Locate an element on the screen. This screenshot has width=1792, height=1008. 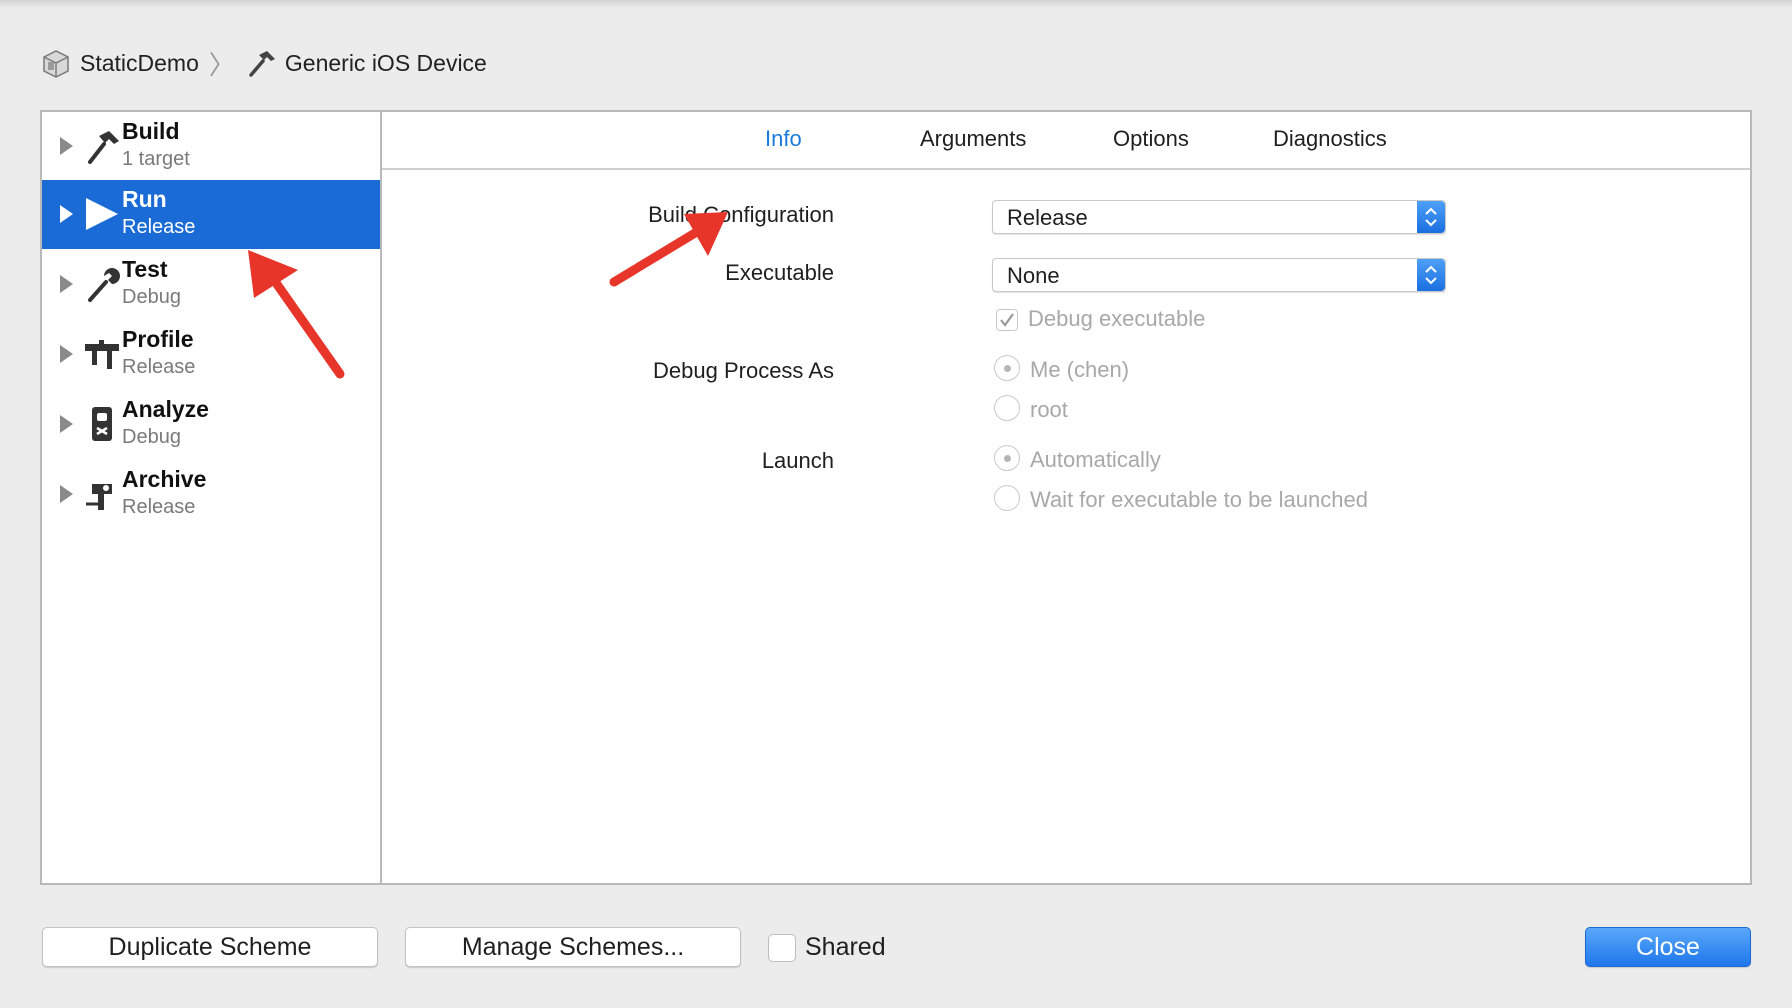
sidebar-item-title: Build is located at coordinates (151, 131).